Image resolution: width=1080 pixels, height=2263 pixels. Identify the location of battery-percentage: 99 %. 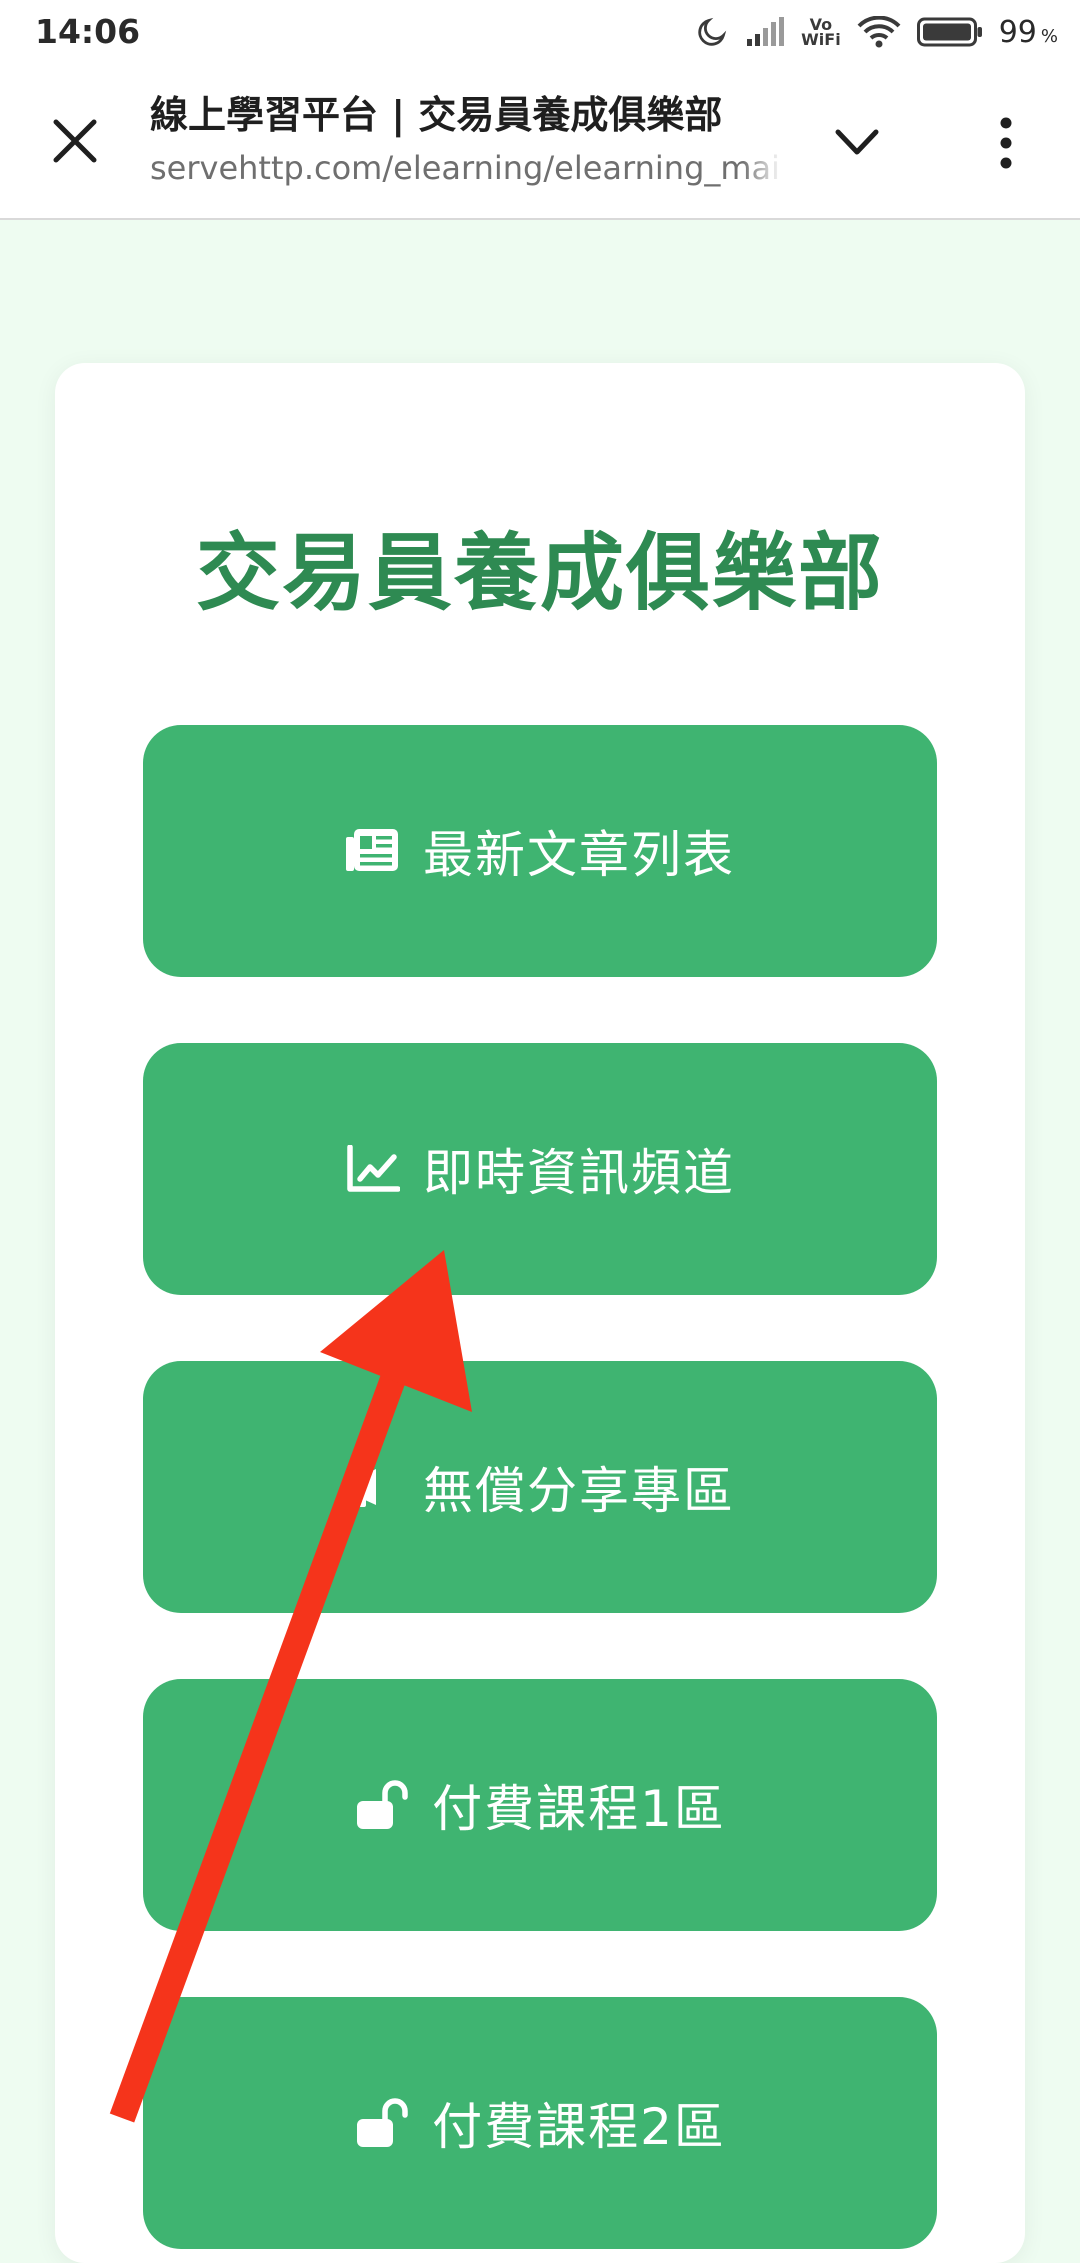
(1028, 32).